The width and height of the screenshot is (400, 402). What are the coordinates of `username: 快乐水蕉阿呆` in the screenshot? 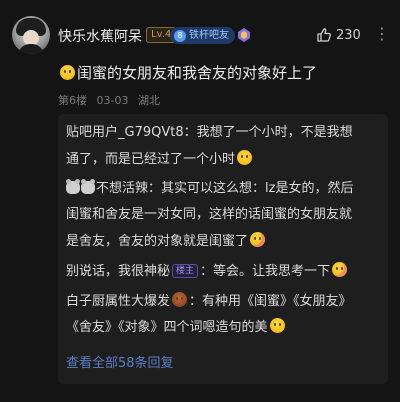 It's located at (100, 36).